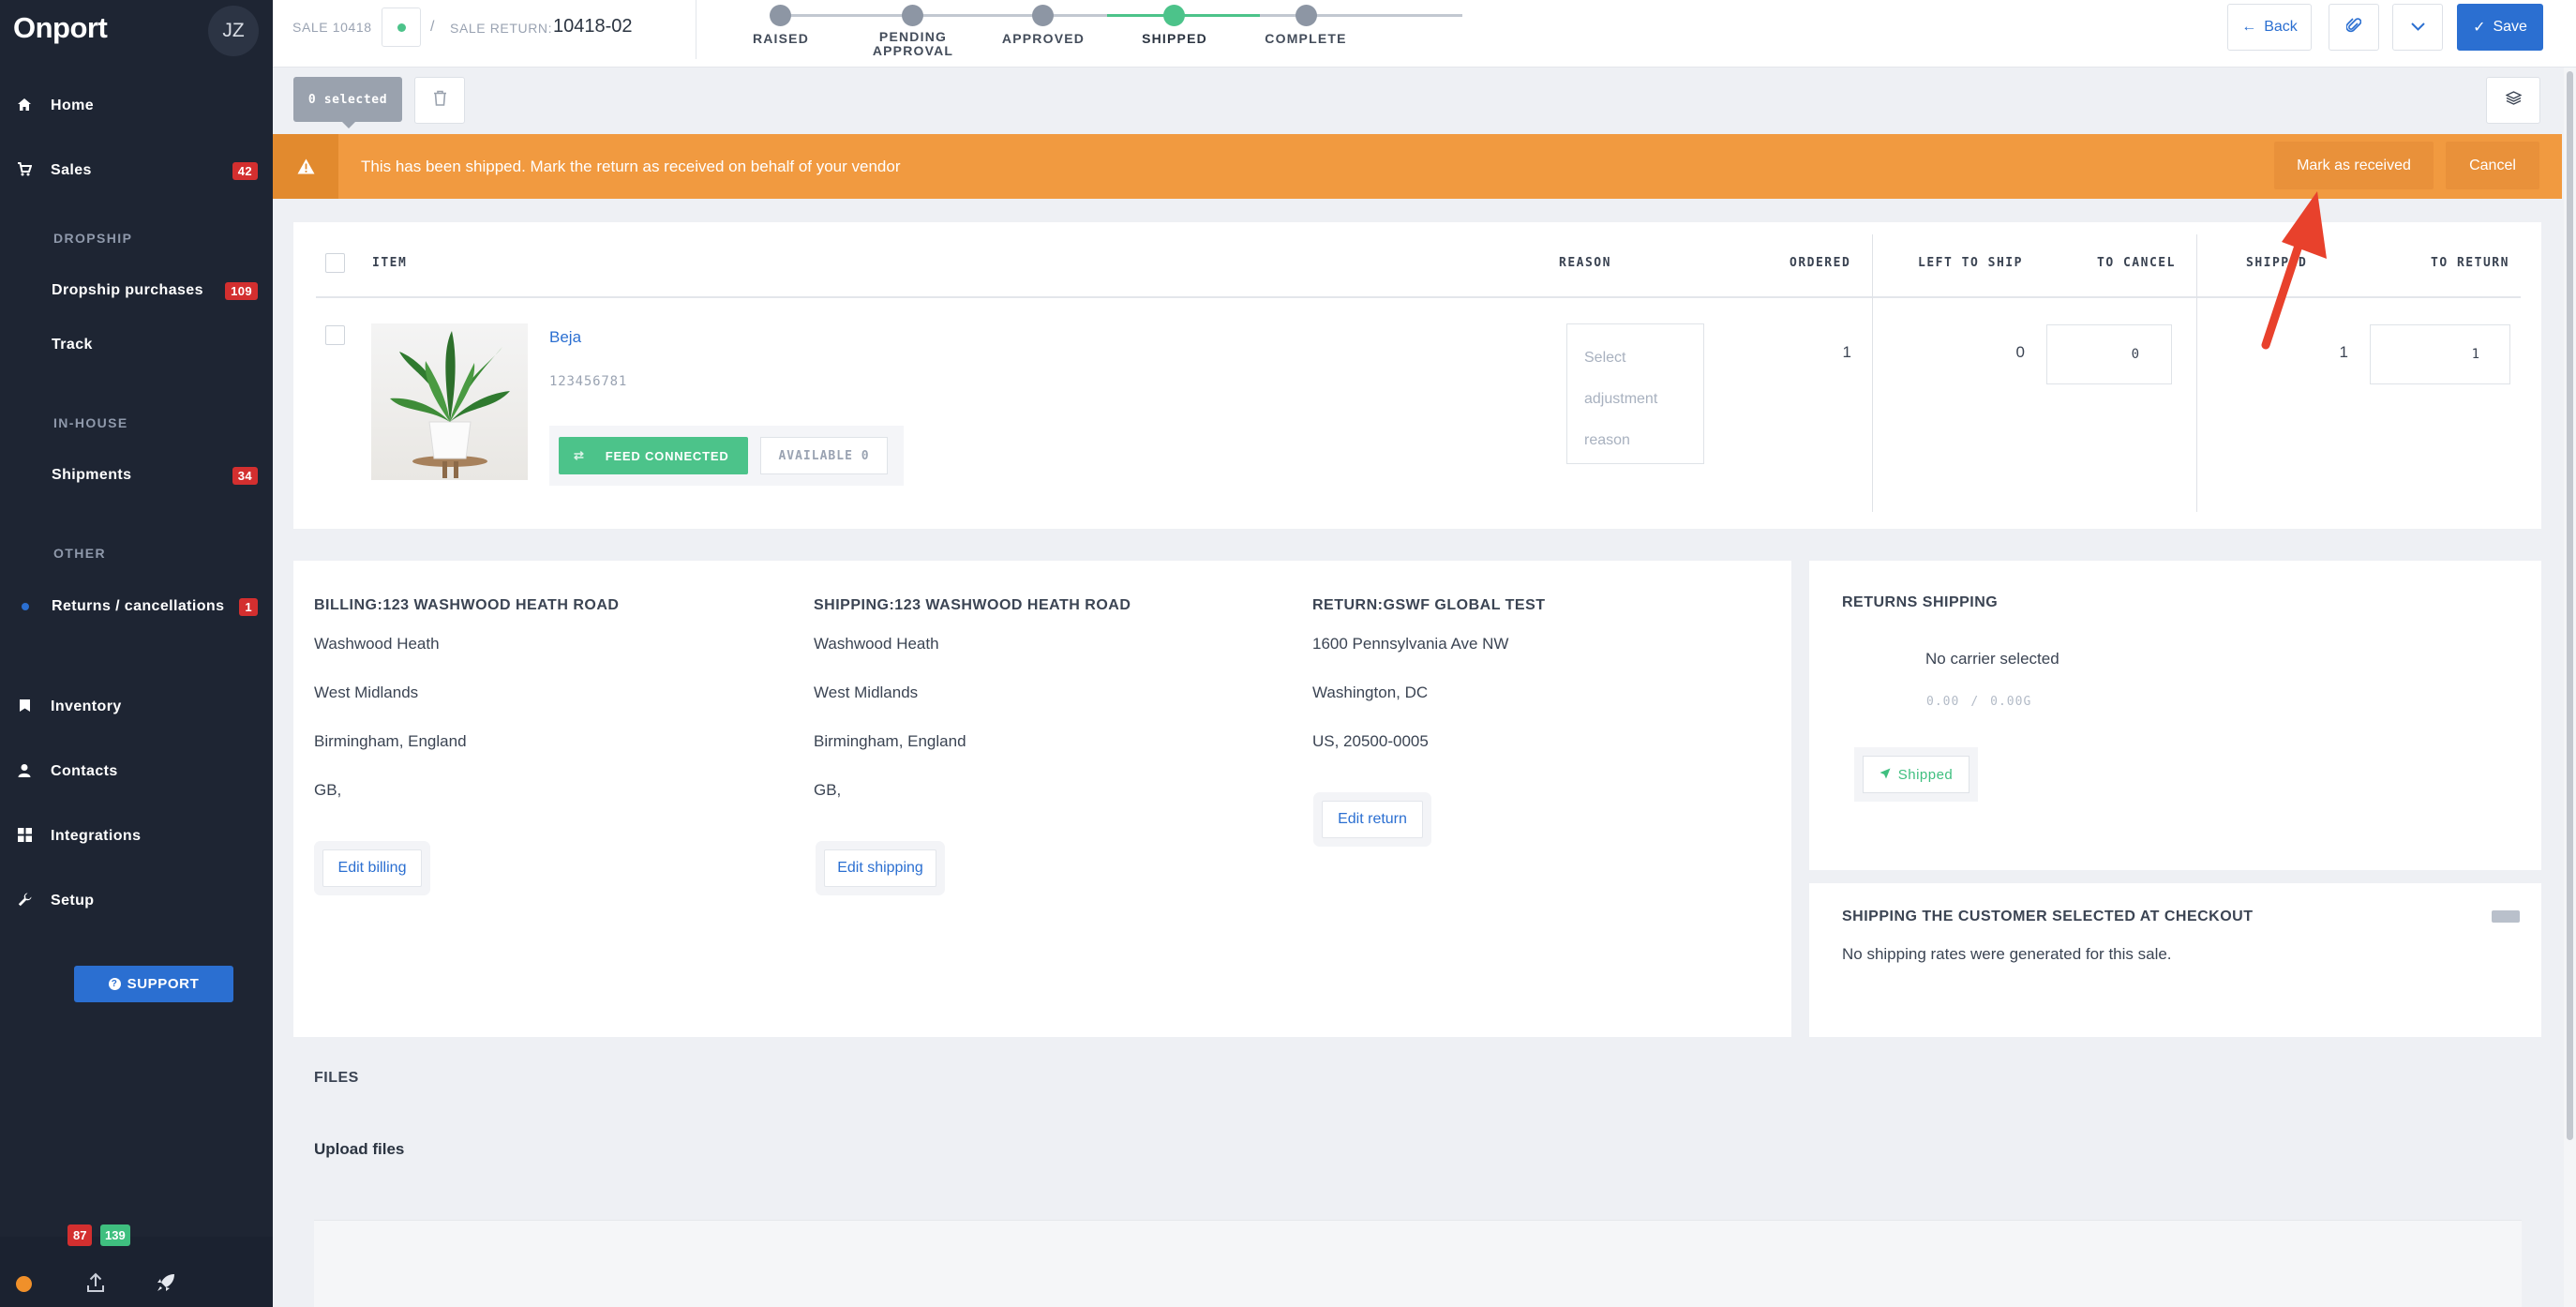  I want to click on shipments-count-badge: 34, so click(245, 476).